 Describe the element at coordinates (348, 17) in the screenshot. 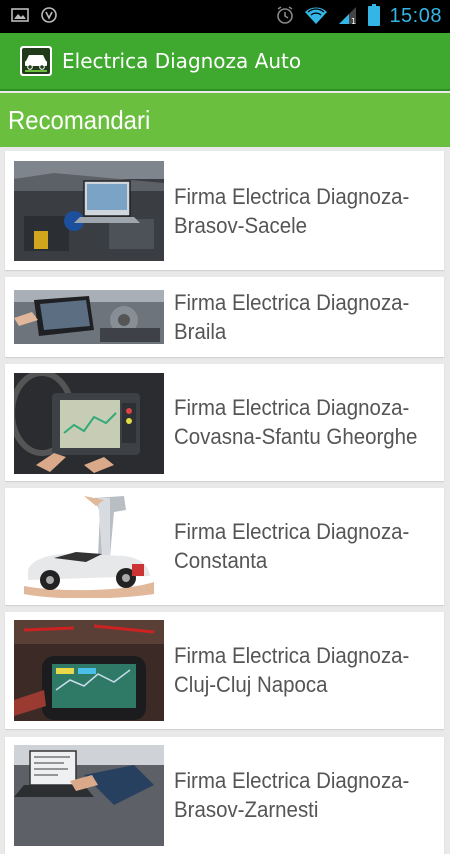

I see `signal-icon: 1` at that location.